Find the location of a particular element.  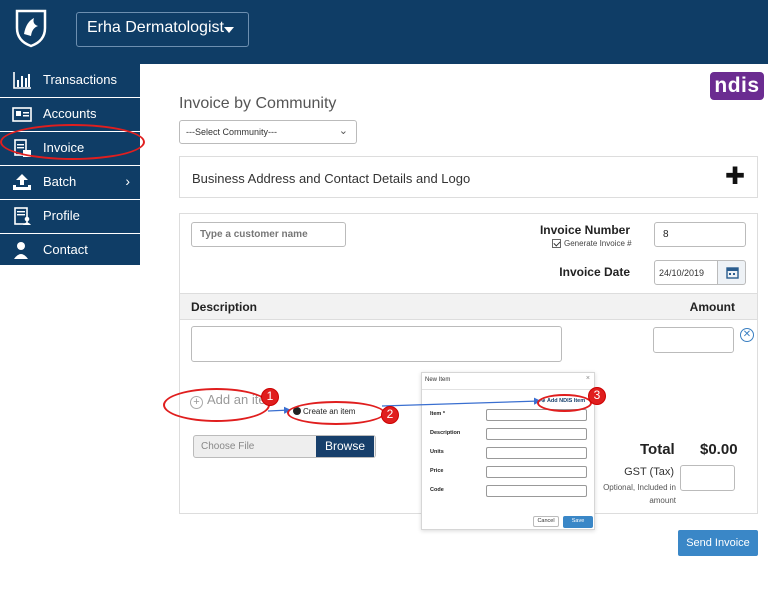

highlight-ring-invoice is located at coordinates (72, 142).